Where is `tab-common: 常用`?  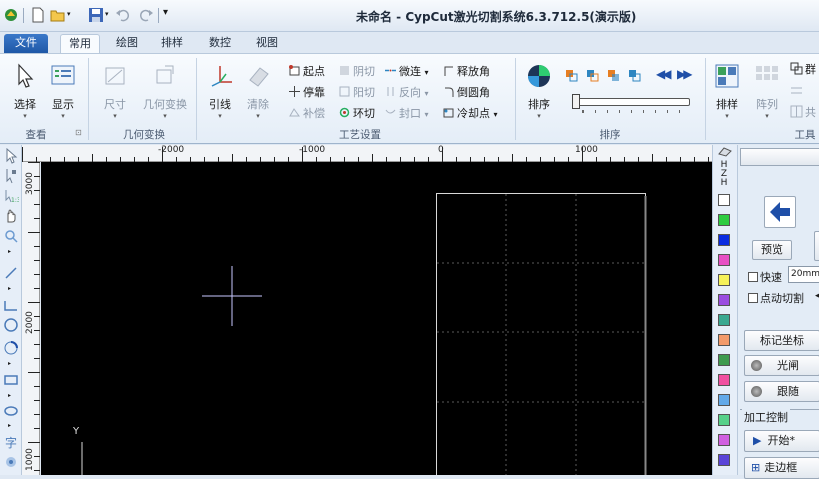 tab-common: 常用 is located at coordinates (80, 43).